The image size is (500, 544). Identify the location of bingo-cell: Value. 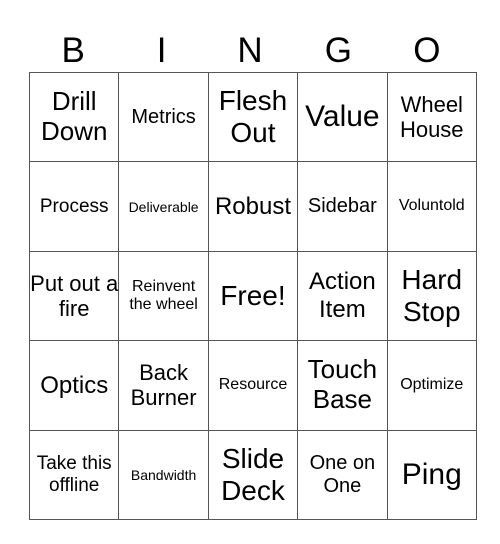
(342, 117).